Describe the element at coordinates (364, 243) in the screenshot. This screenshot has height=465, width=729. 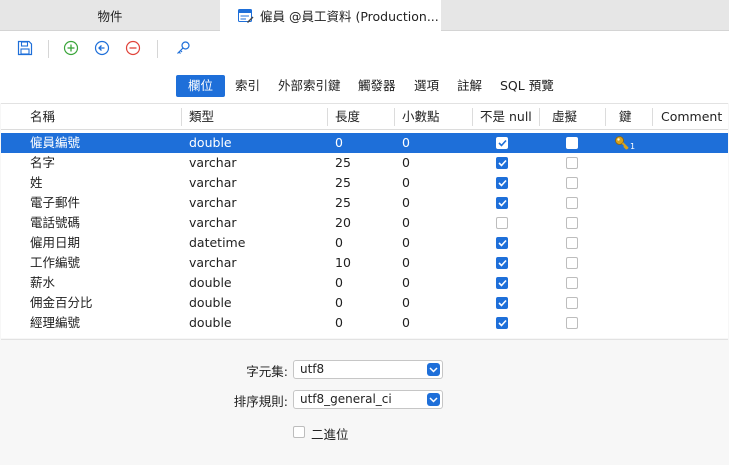
I see `table-row: 僱用日期 datetime 0 0` at that location.